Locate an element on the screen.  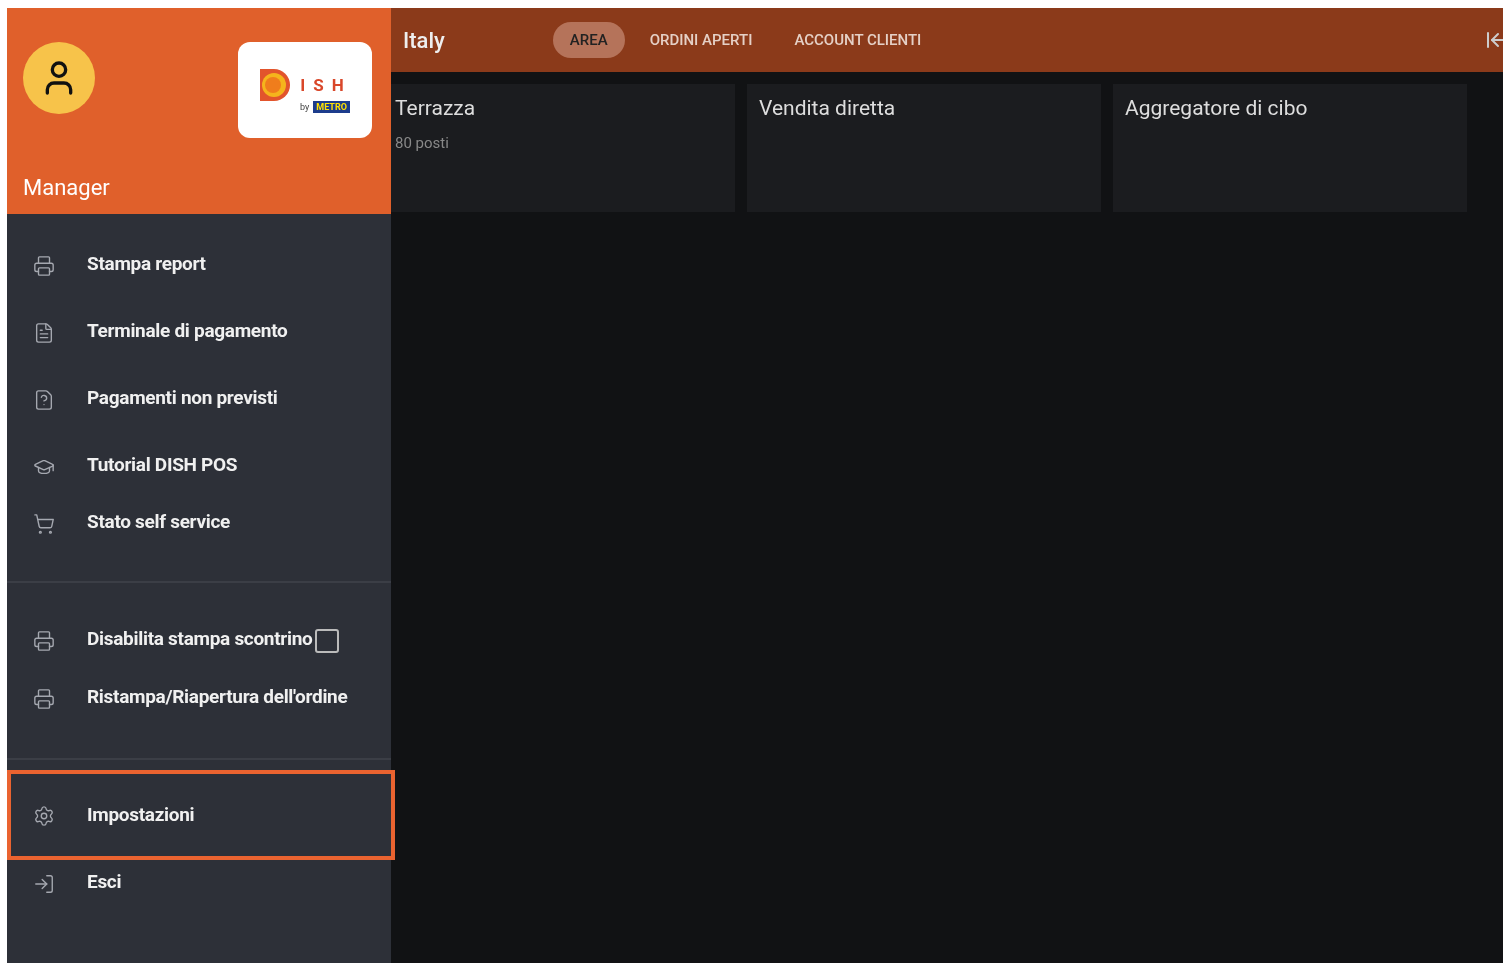
menu-item: Stampa report is located at coordinates (199, 265).